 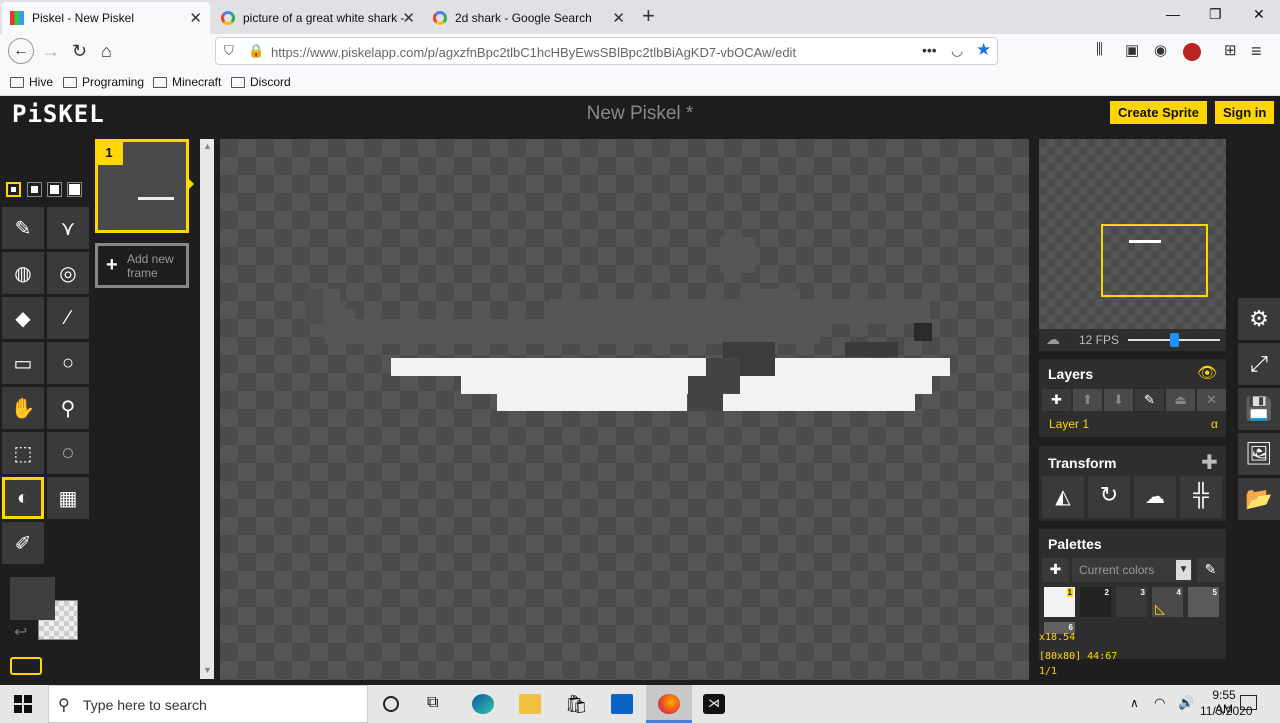 I want to click on sidebar-icon: ▣, so click(x=1132, y=50).